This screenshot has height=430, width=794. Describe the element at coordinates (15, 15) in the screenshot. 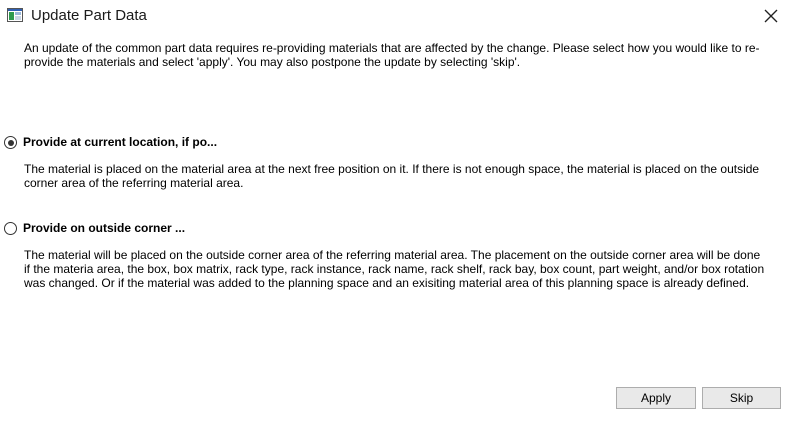

I see `app-window-icon` at that location.